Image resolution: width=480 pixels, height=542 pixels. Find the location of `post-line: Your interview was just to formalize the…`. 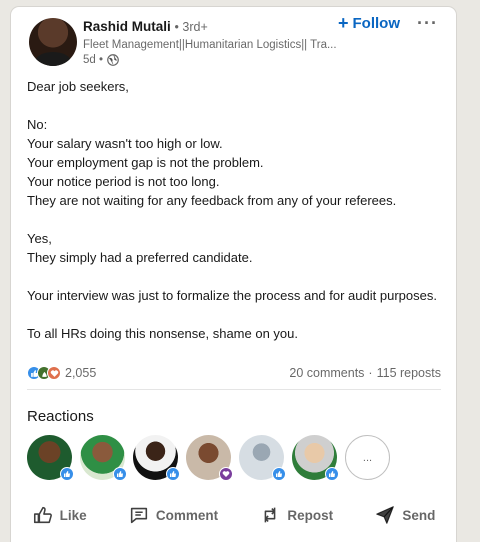

post-line: Your interview was just to formalize the… is located at coordinates (232, 295).